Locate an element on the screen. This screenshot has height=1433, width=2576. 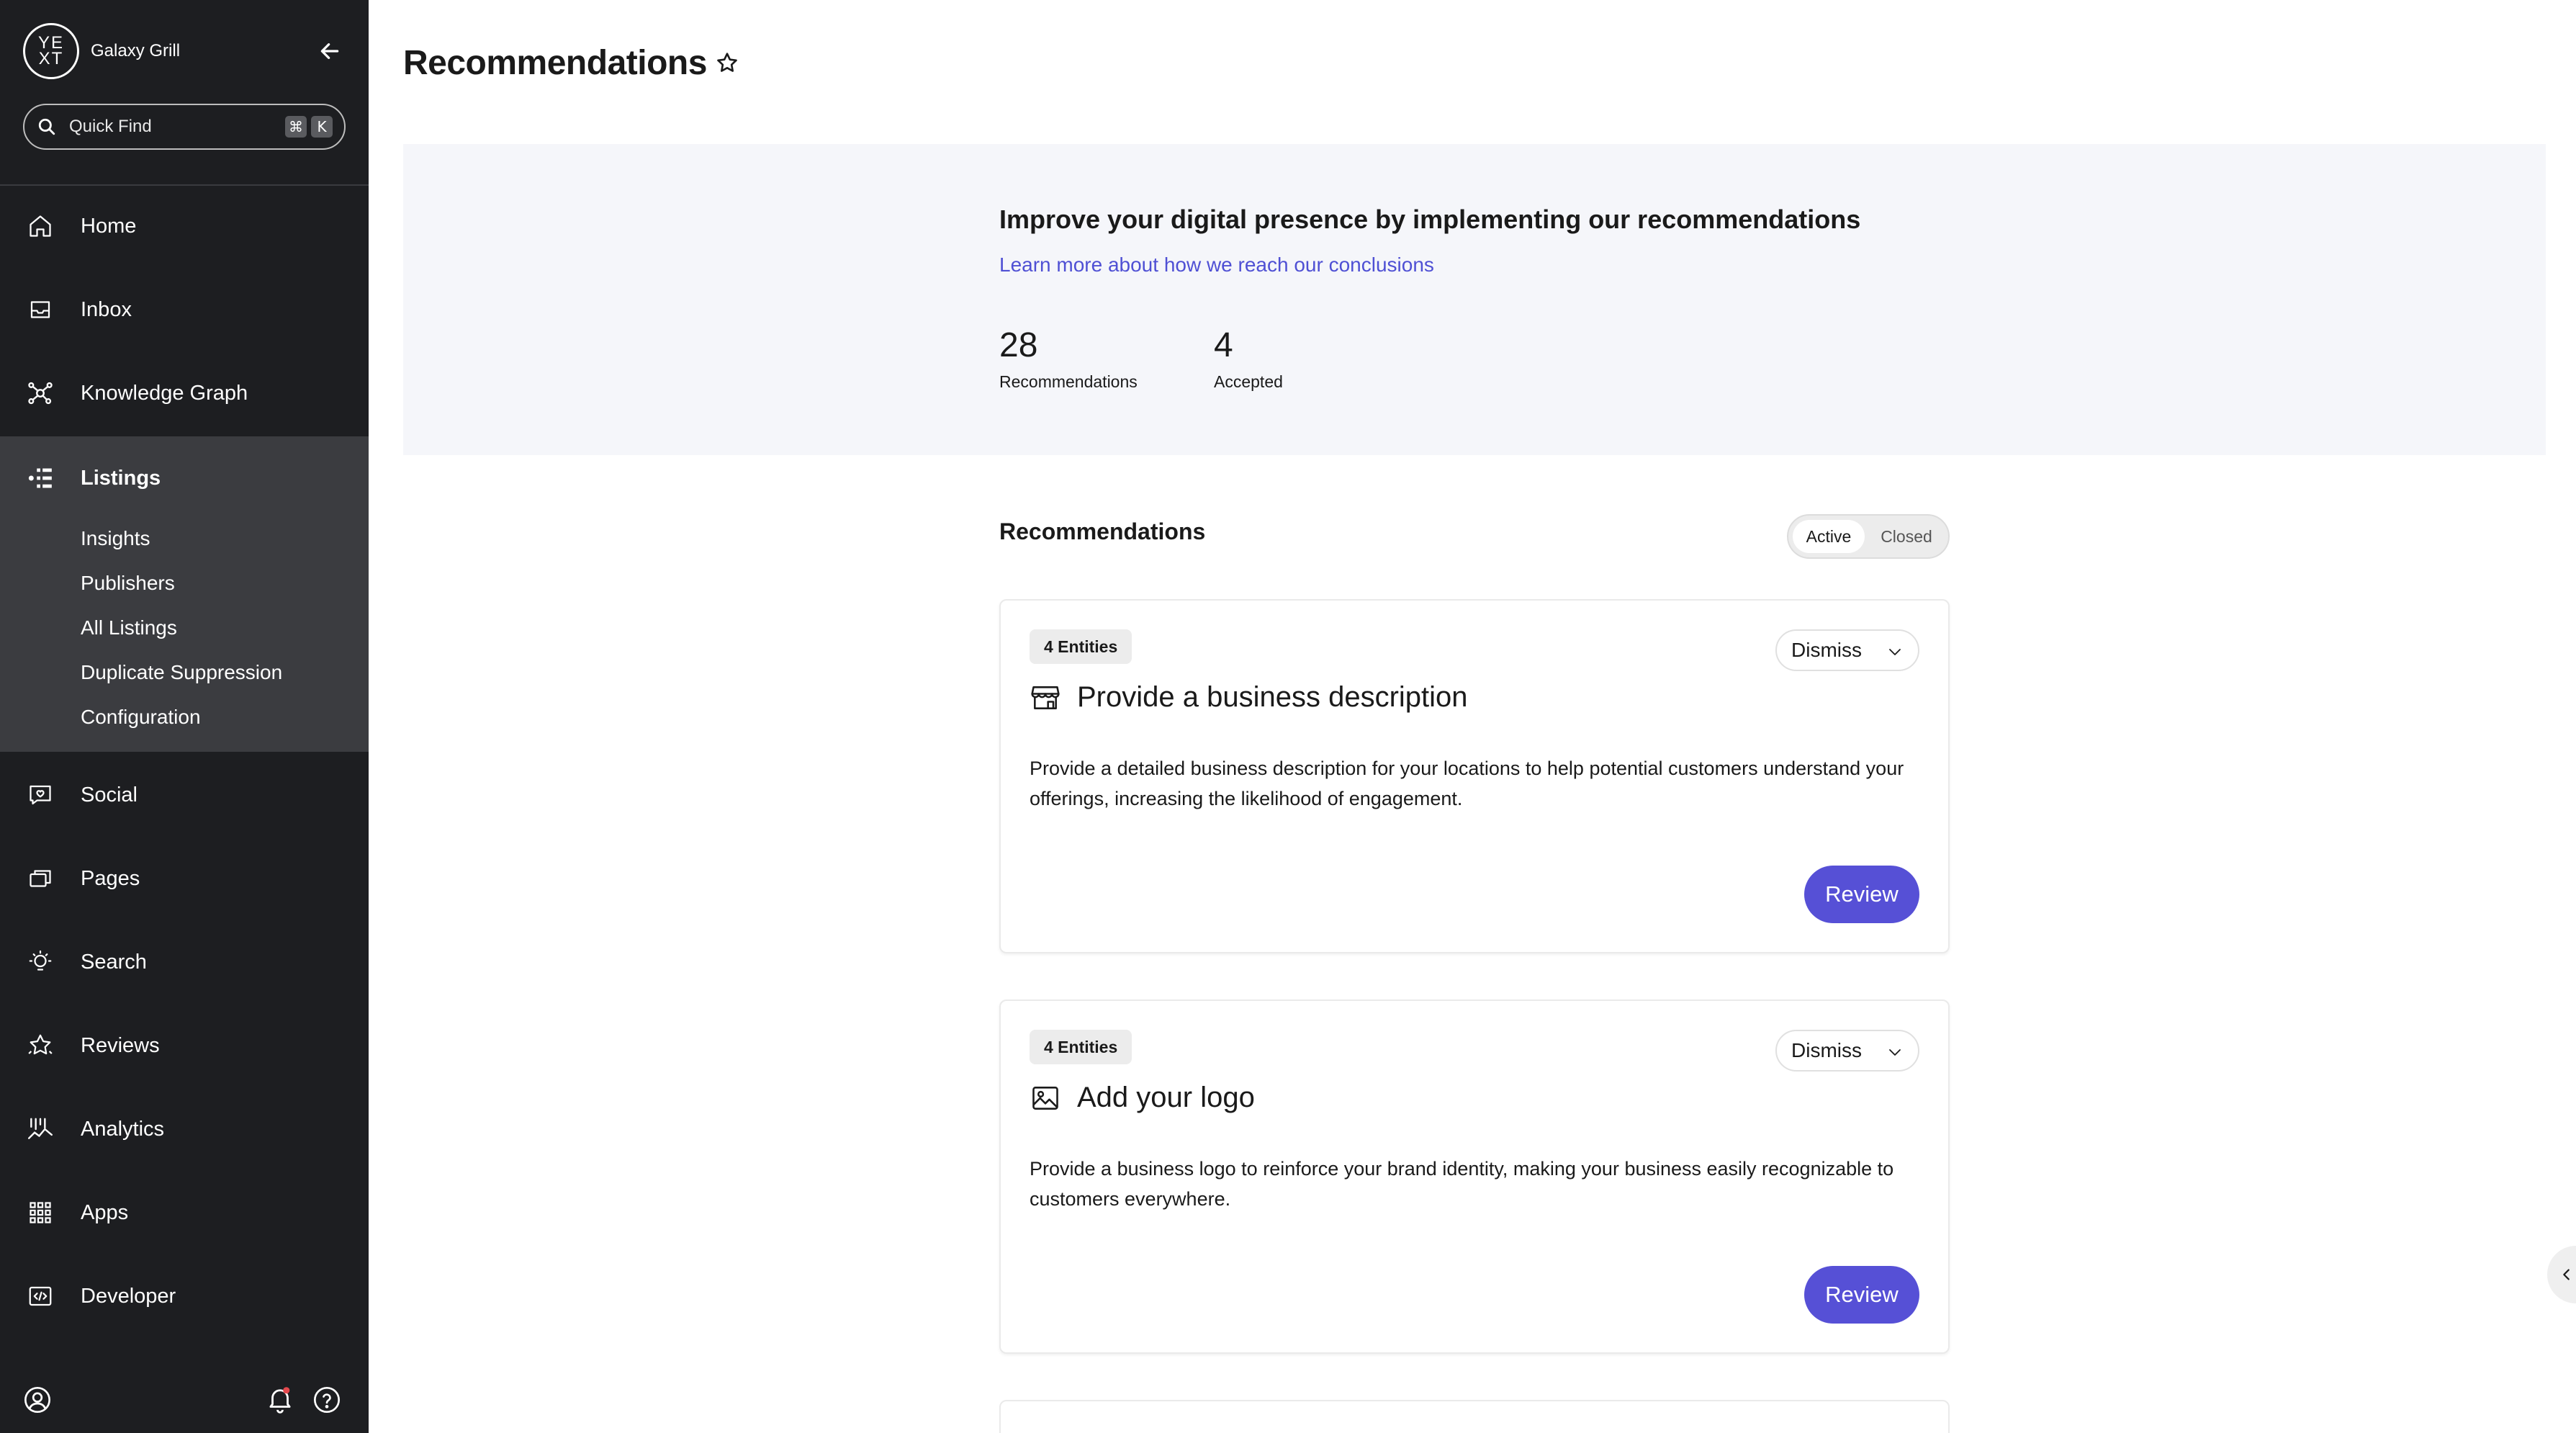
card-title: Add your logo is located at coordinates (1166, 1097).